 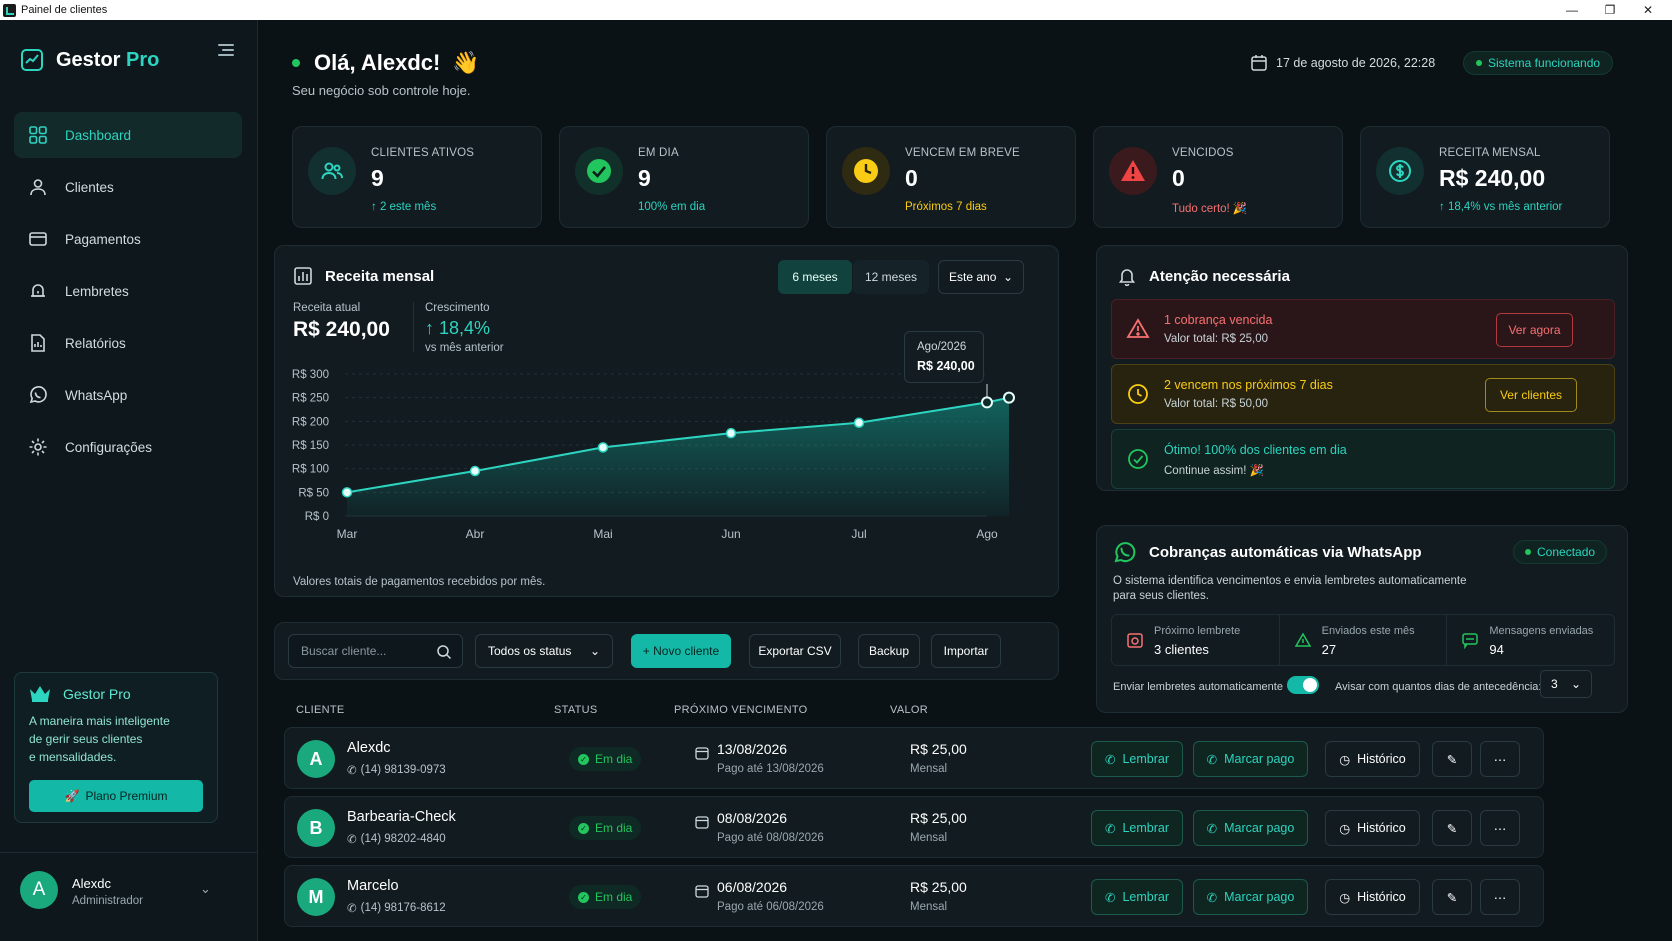 What do you see at coordinates (795, 651) in the screenshot?
I see `export-csv-button: Exportar CSV` at bounding box center [795, 651].